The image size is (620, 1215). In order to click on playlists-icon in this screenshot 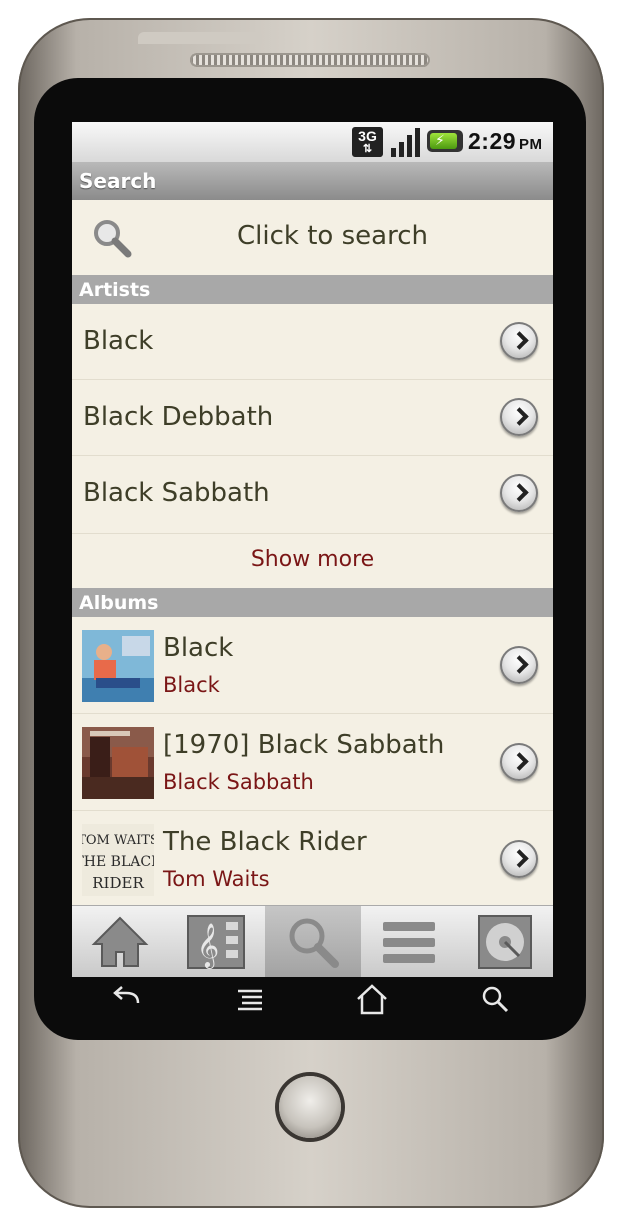, I will do `click(409, 942)`.